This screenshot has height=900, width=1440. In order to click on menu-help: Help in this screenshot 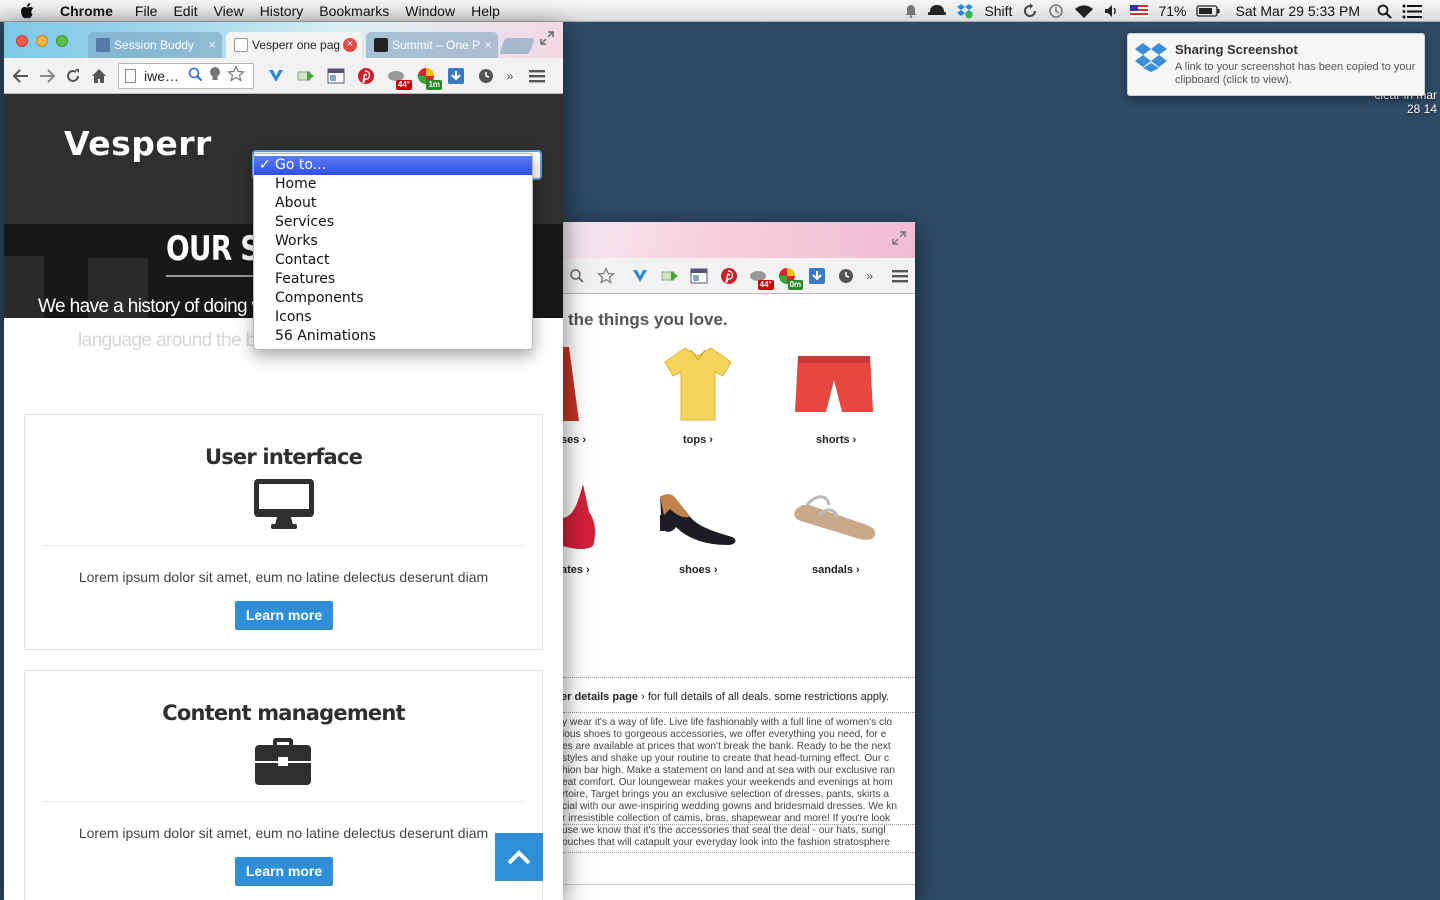, I will do `click(485, 11)`.